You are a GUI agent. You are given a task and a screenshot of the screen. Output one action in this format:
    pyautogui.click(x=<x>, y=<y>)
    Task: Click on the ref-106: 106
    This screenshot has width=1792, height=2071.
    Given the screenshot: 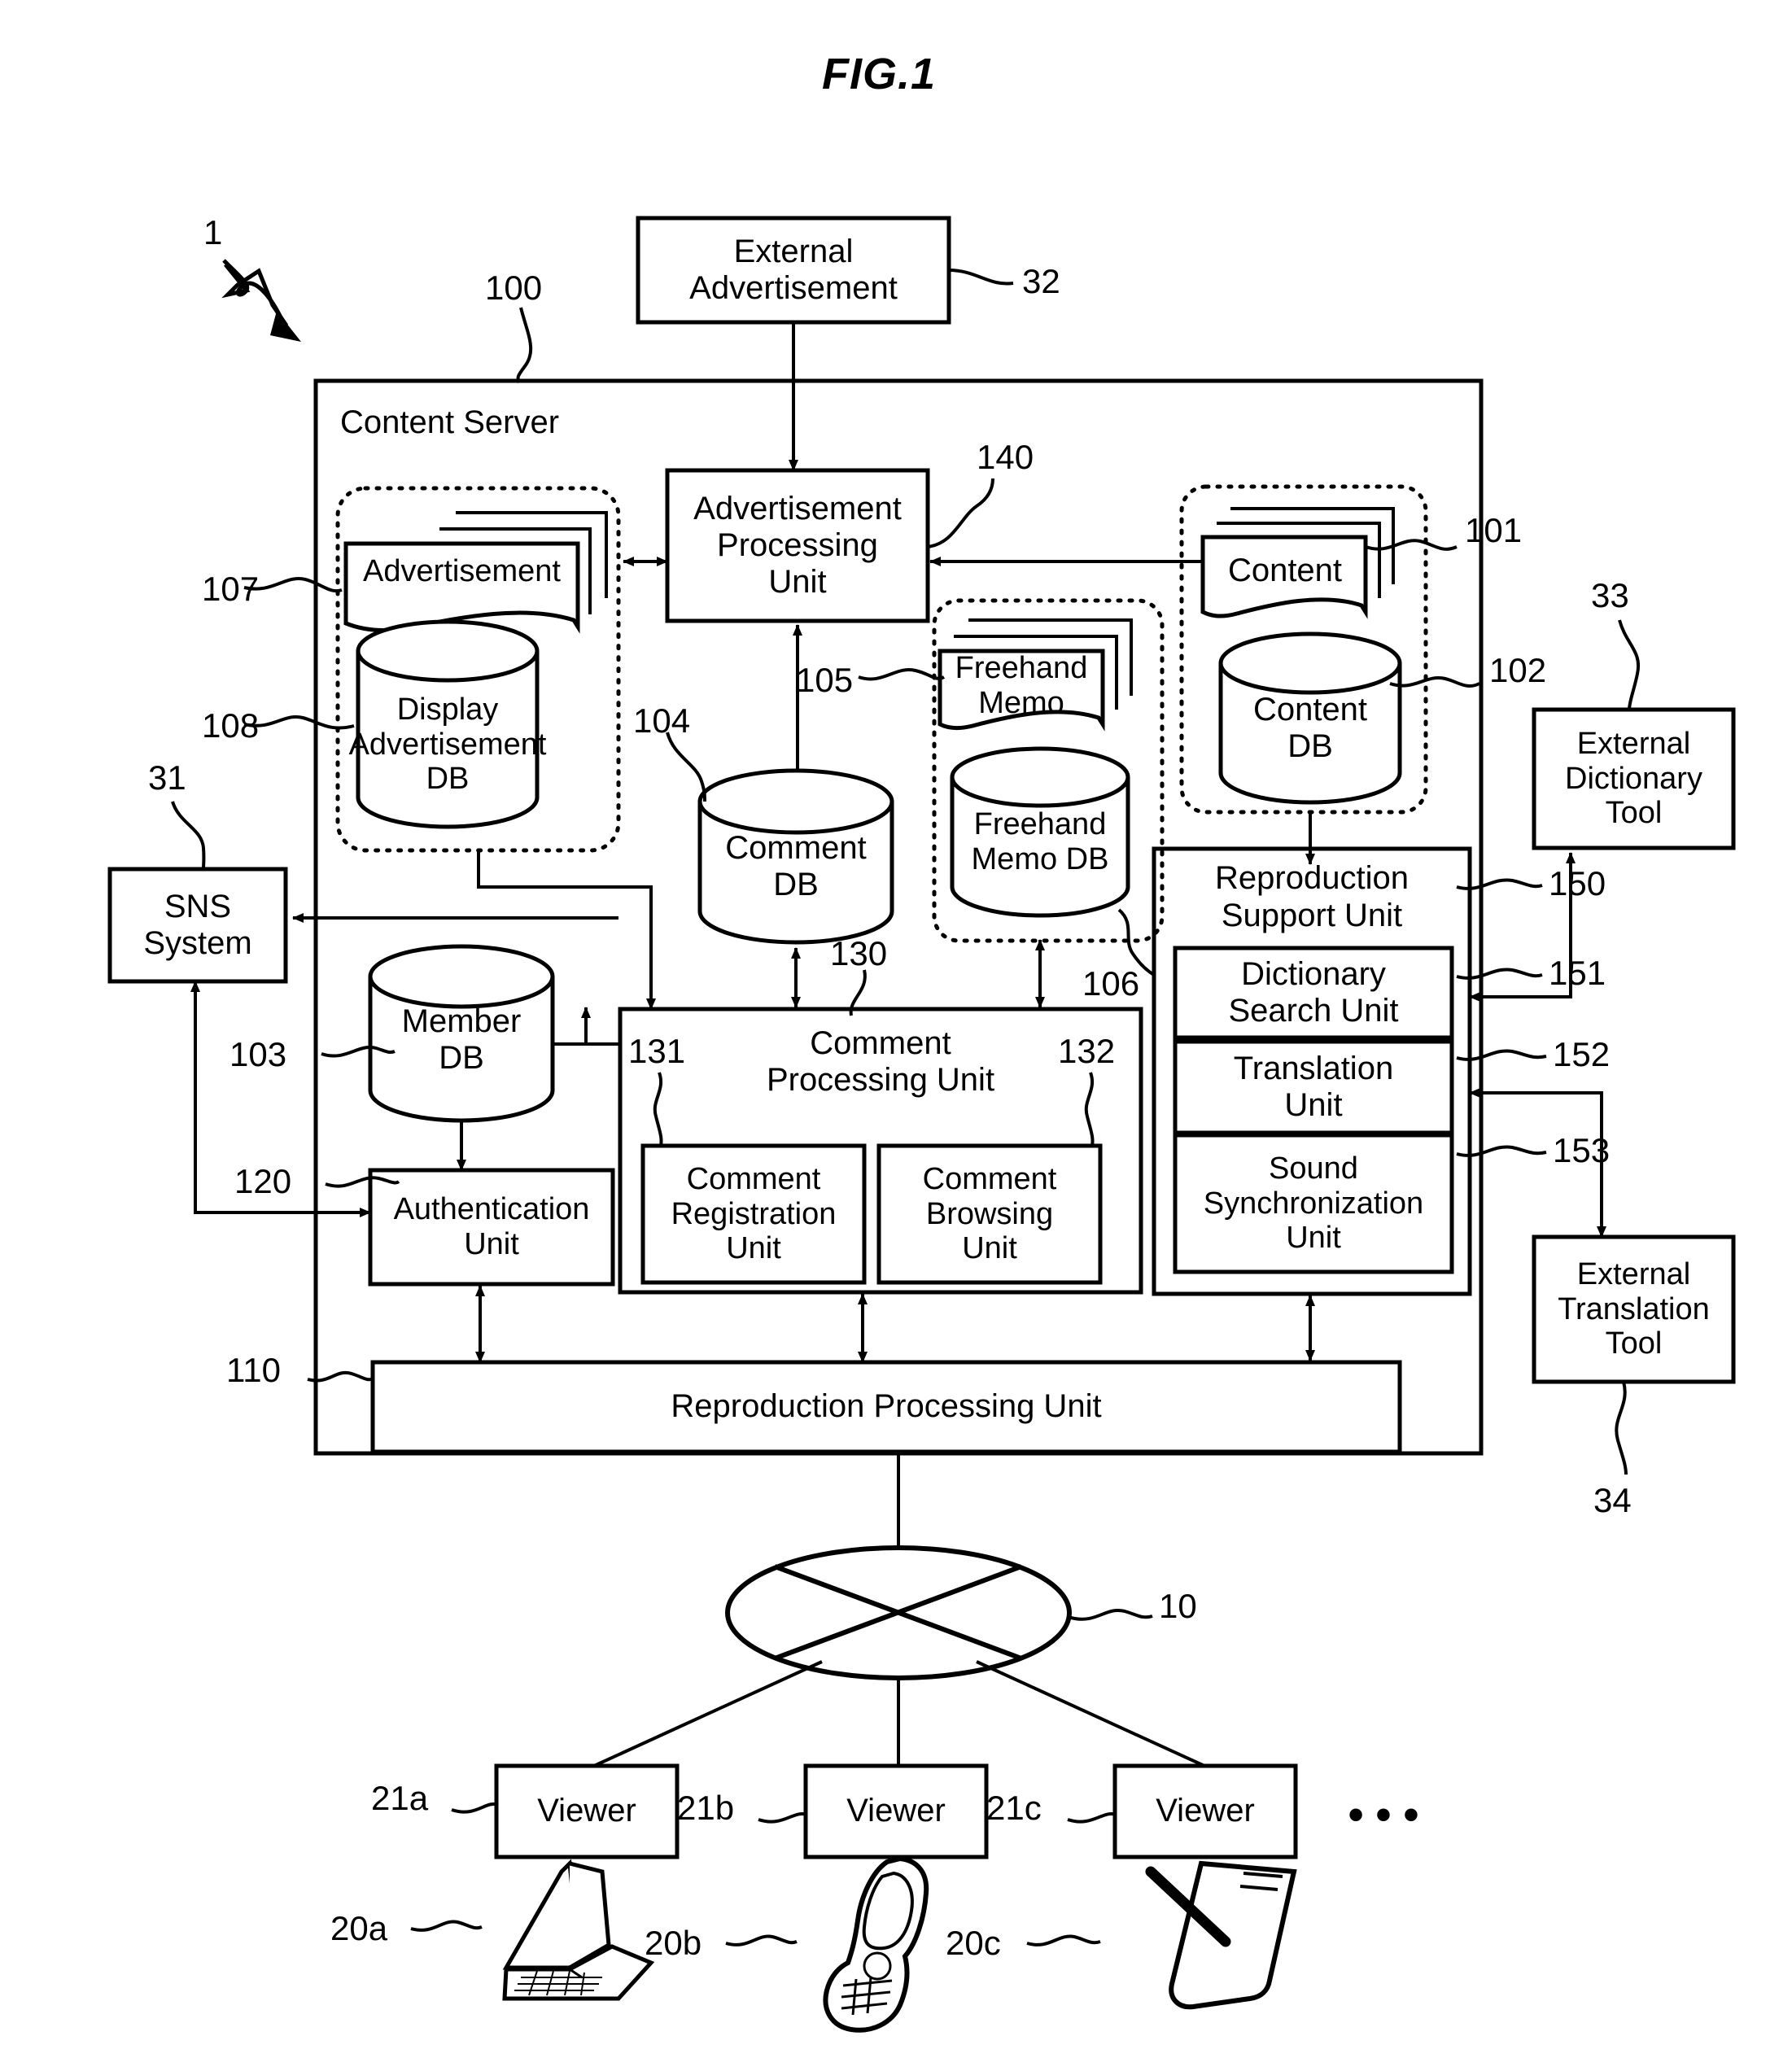 What is the action you would take?
    pyautogui.click(x=1111, y=984)
    